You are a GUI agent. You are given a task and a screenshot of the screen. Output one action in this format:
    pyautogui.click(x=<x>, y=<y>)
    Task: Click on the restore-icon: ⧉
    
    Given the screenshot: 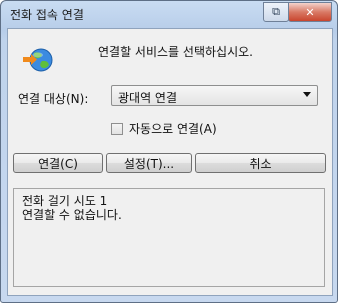 What is the action you would take?
    pyautogui.click(x=276, y=11)
    